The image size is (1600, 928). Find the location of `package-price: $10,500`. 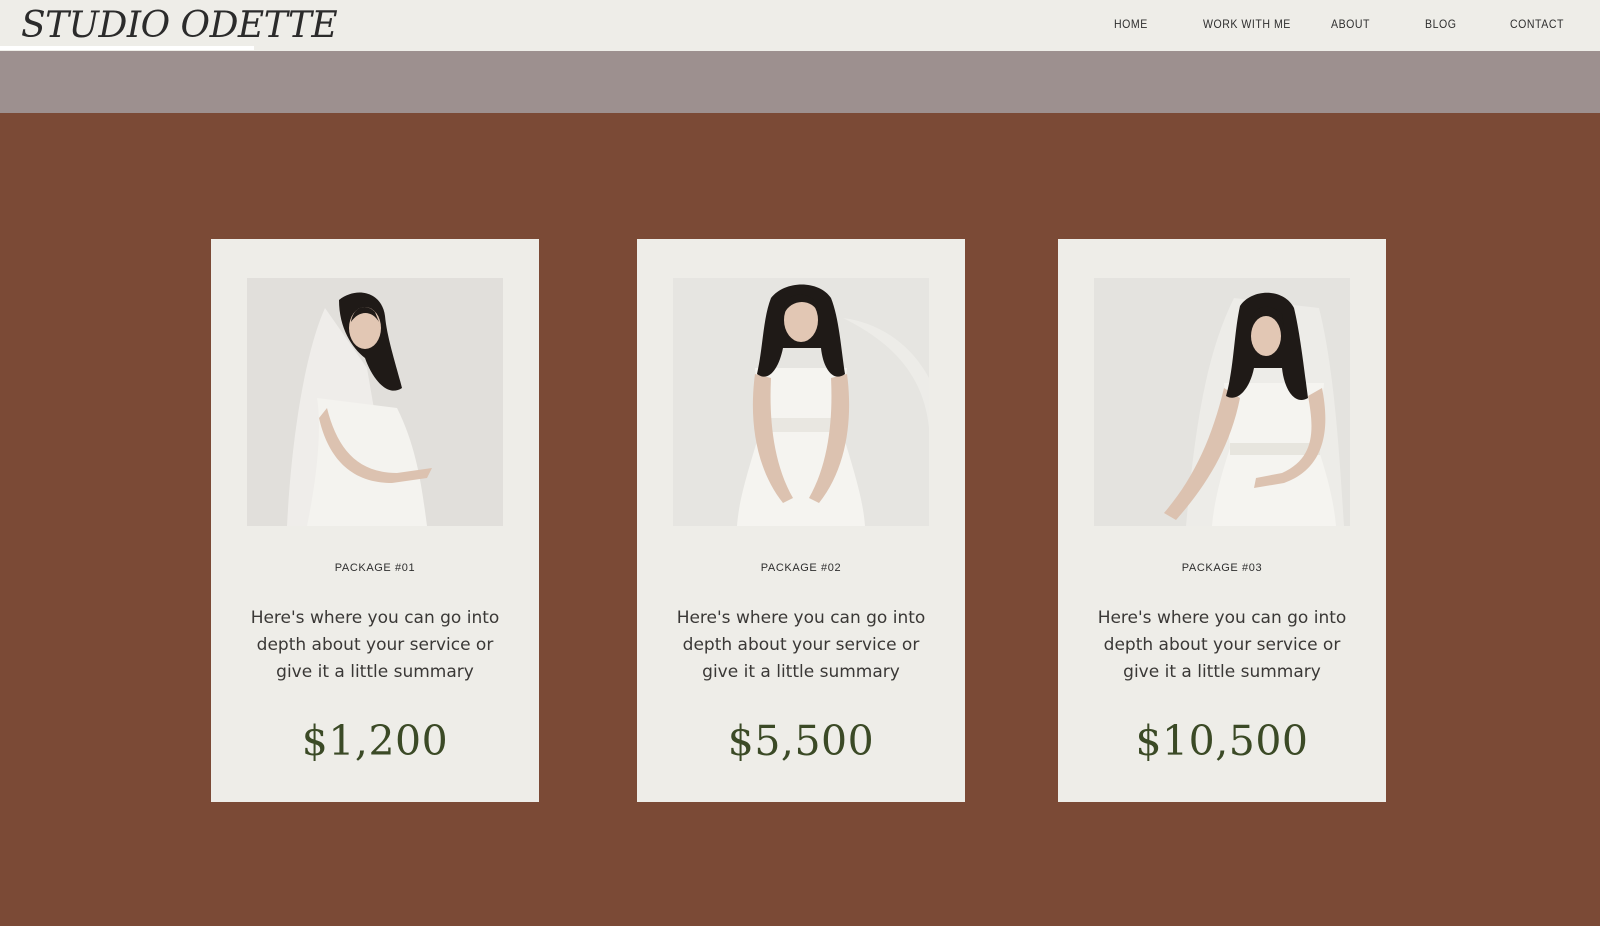

package-price: $10,500 is located at coordinates (1222, 741).